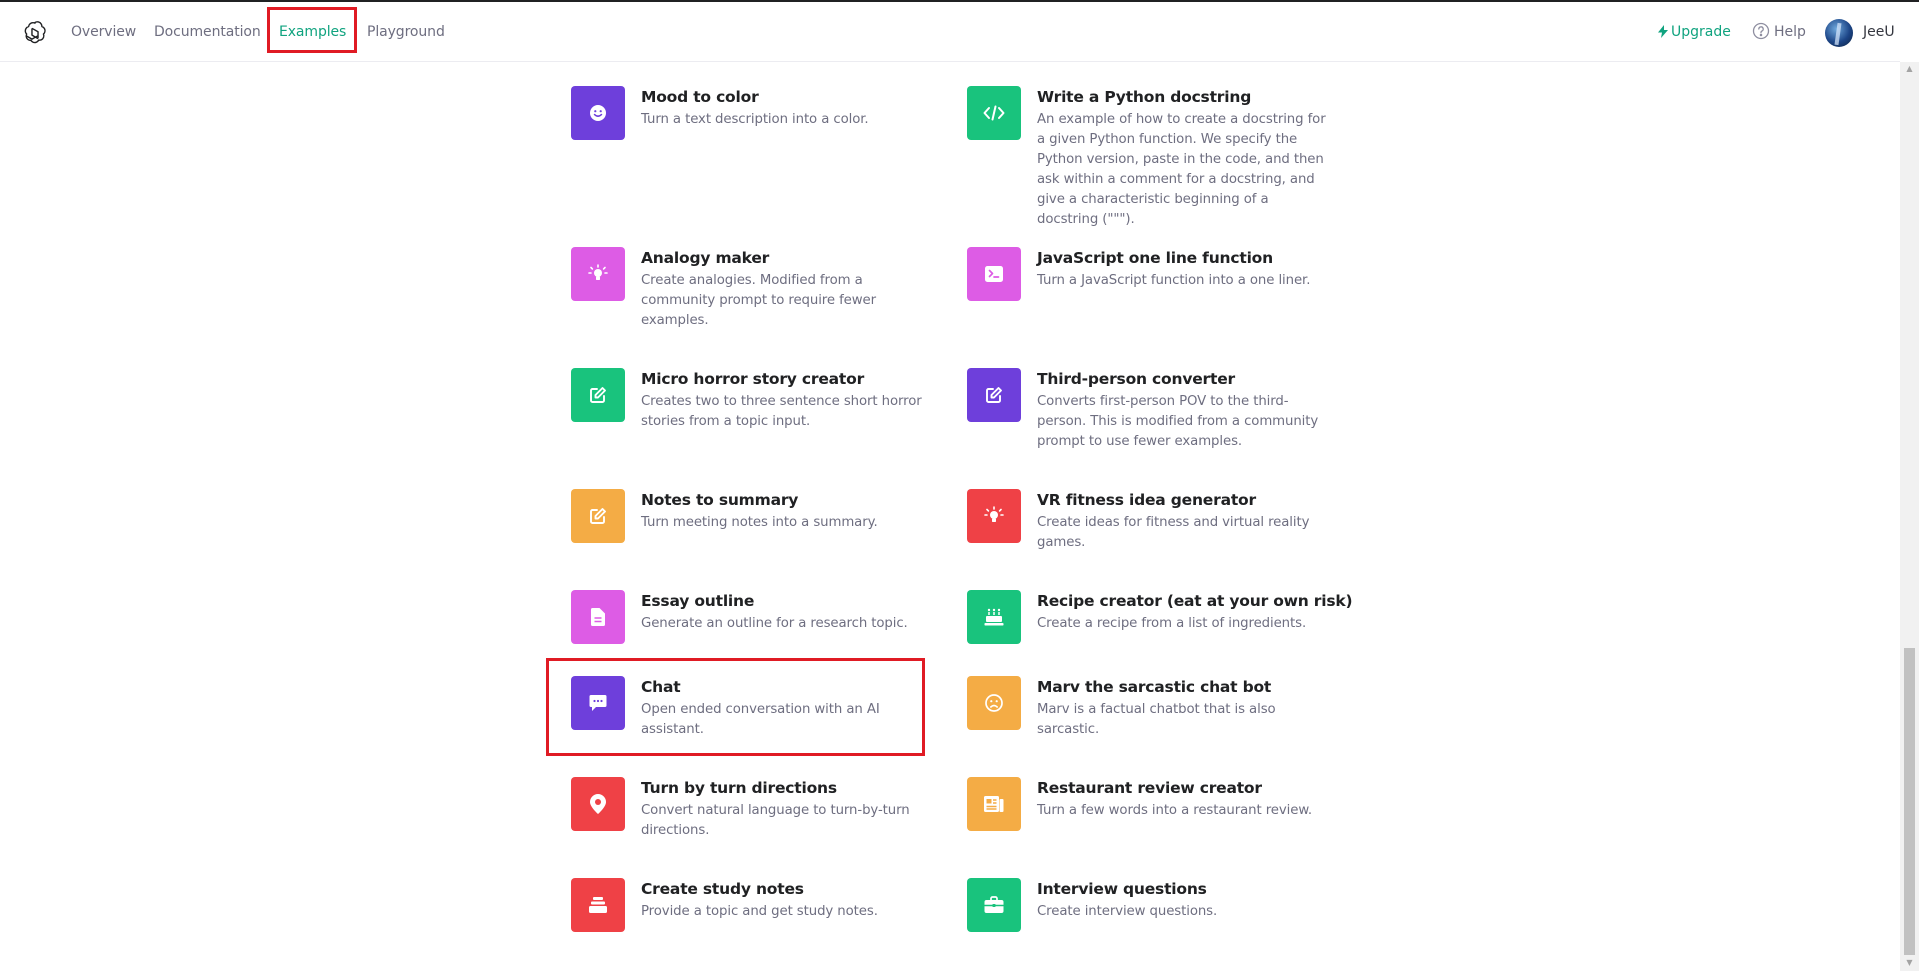  I want to click on example-title: Marv the sarcastic chat bot, so click(1154, 687).